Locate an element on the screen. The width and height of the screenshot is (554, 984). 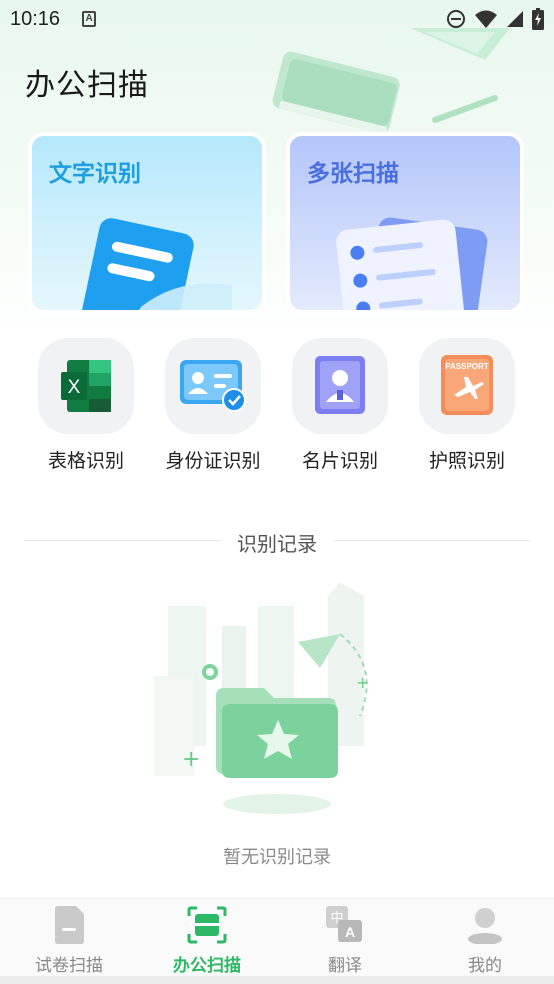
empty-records-text: 暂无识别记录 is located at coordinates (277, 857).